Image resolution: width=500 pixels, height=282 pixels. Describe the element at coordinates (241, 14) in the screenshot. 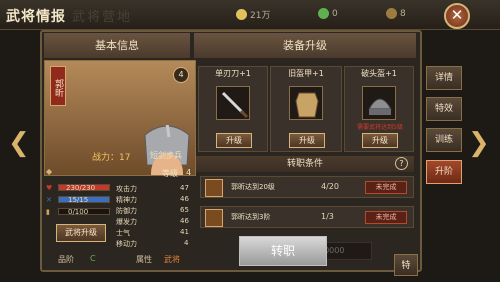

I see `gold-coin-icon` at that location.